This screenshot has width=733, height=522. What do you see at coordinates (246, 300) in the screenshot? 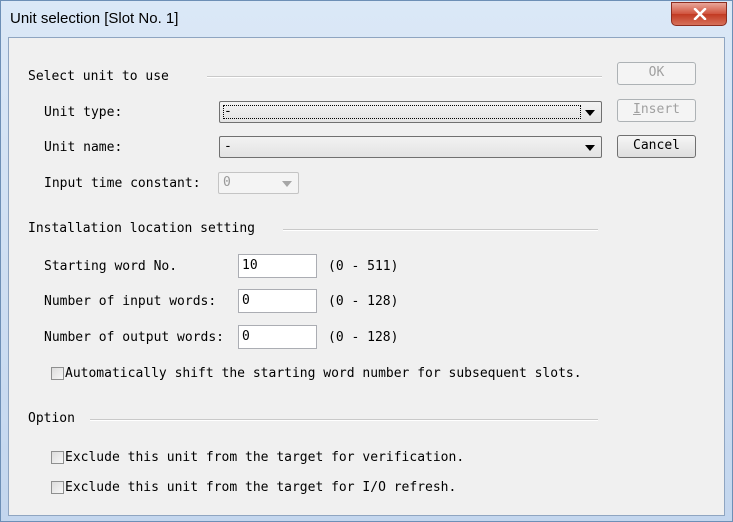
I see `input-words-value: 0` at bounding box center [246, 300].